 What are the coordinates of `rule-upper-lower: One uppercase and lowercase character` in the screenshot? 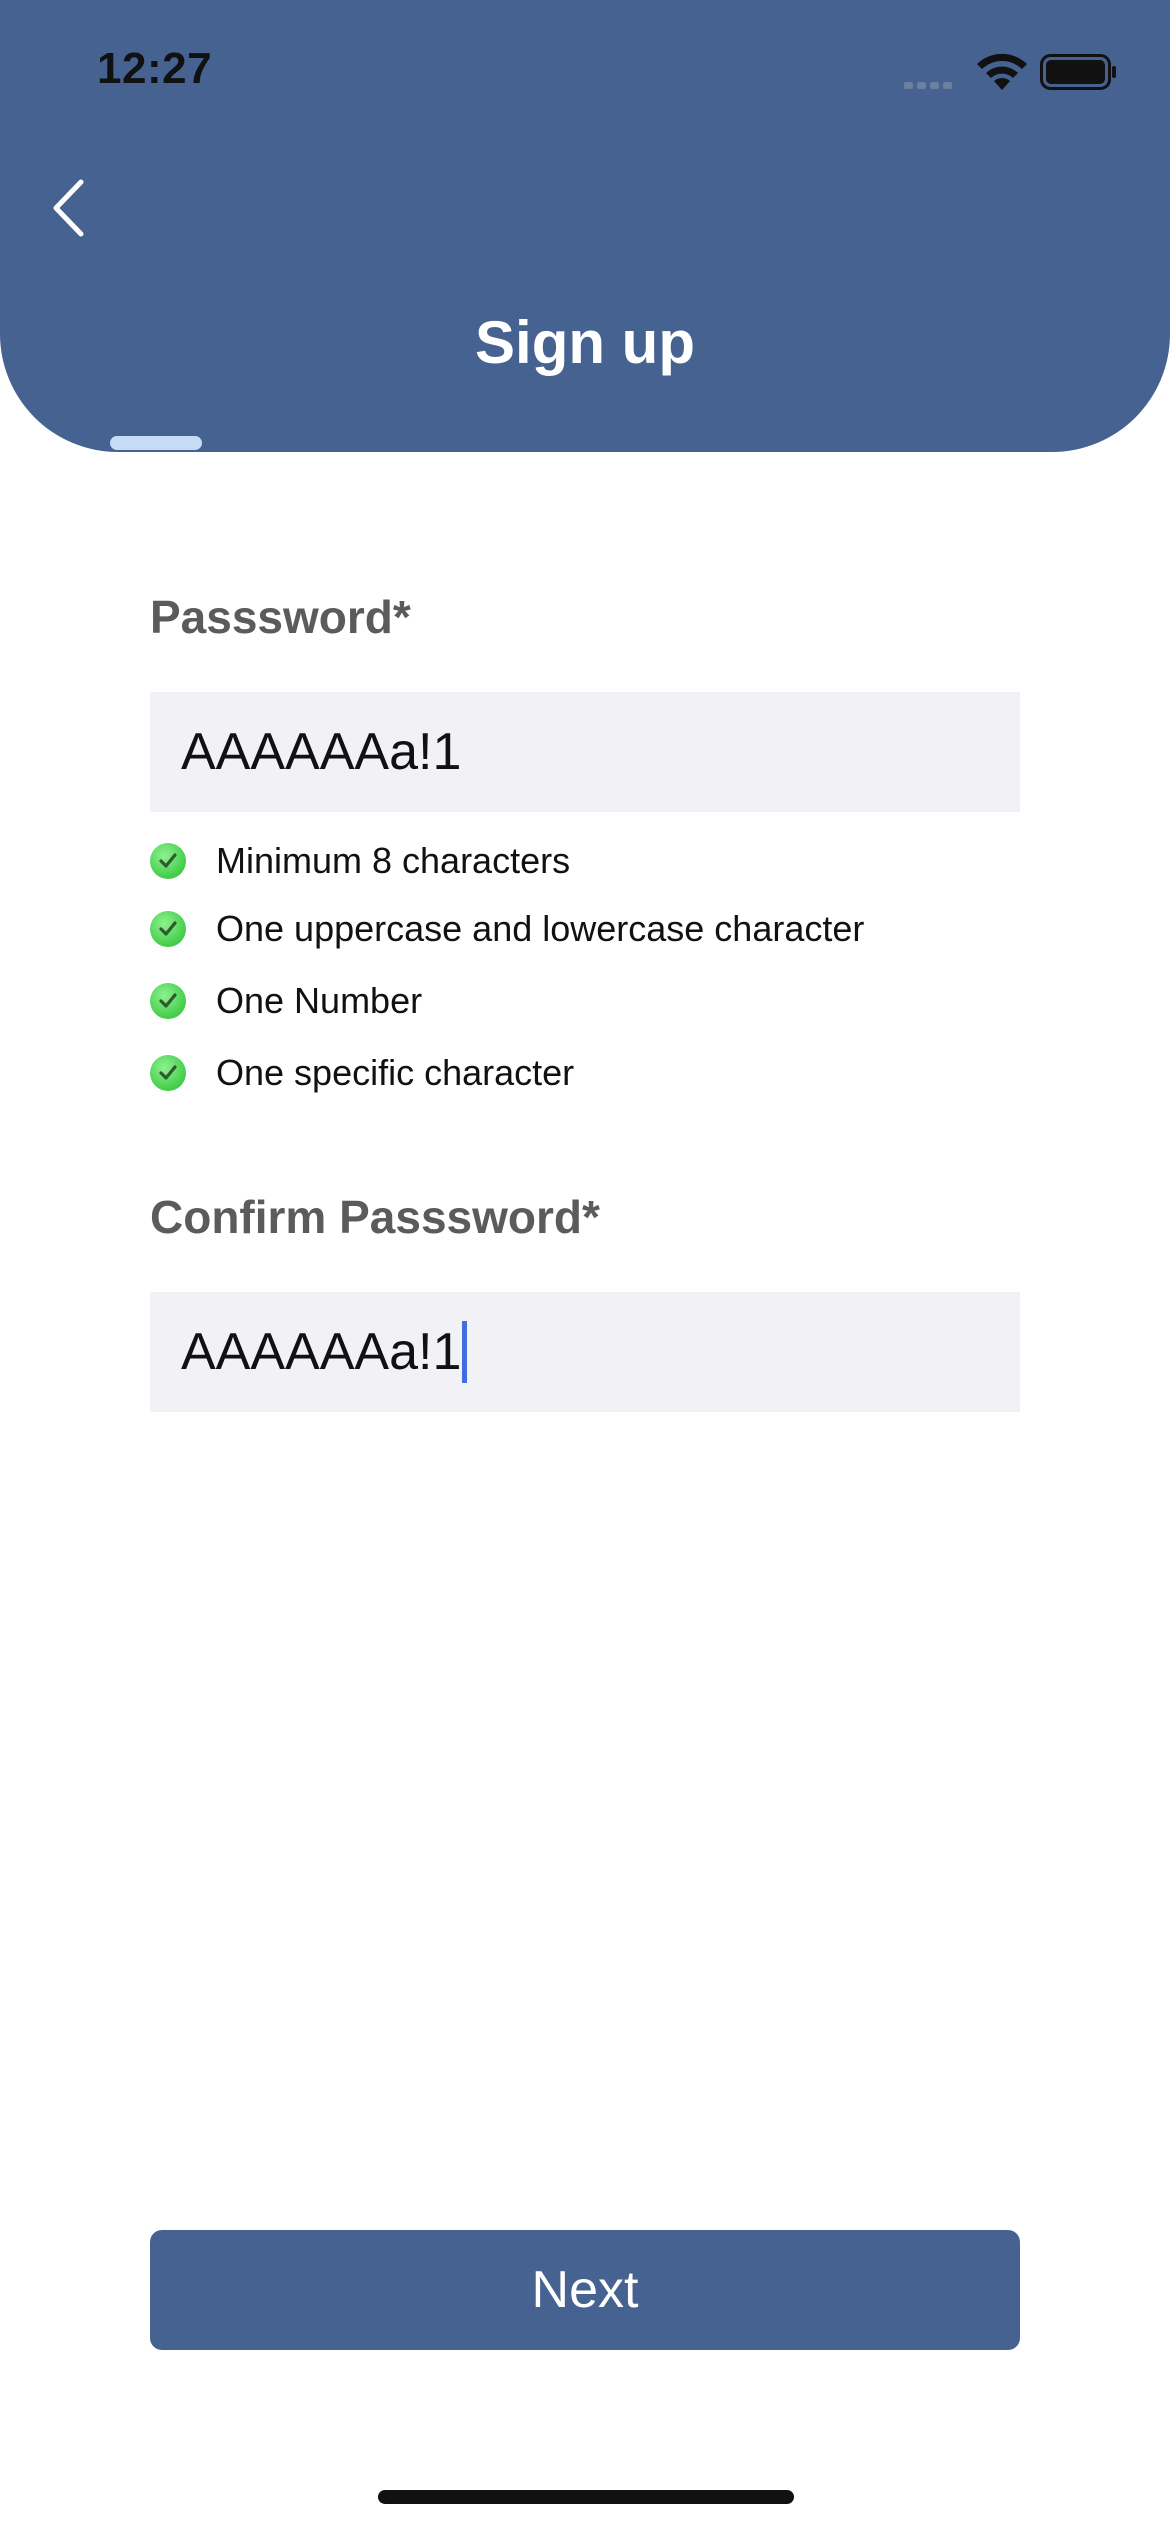 It's located at (507, 929).